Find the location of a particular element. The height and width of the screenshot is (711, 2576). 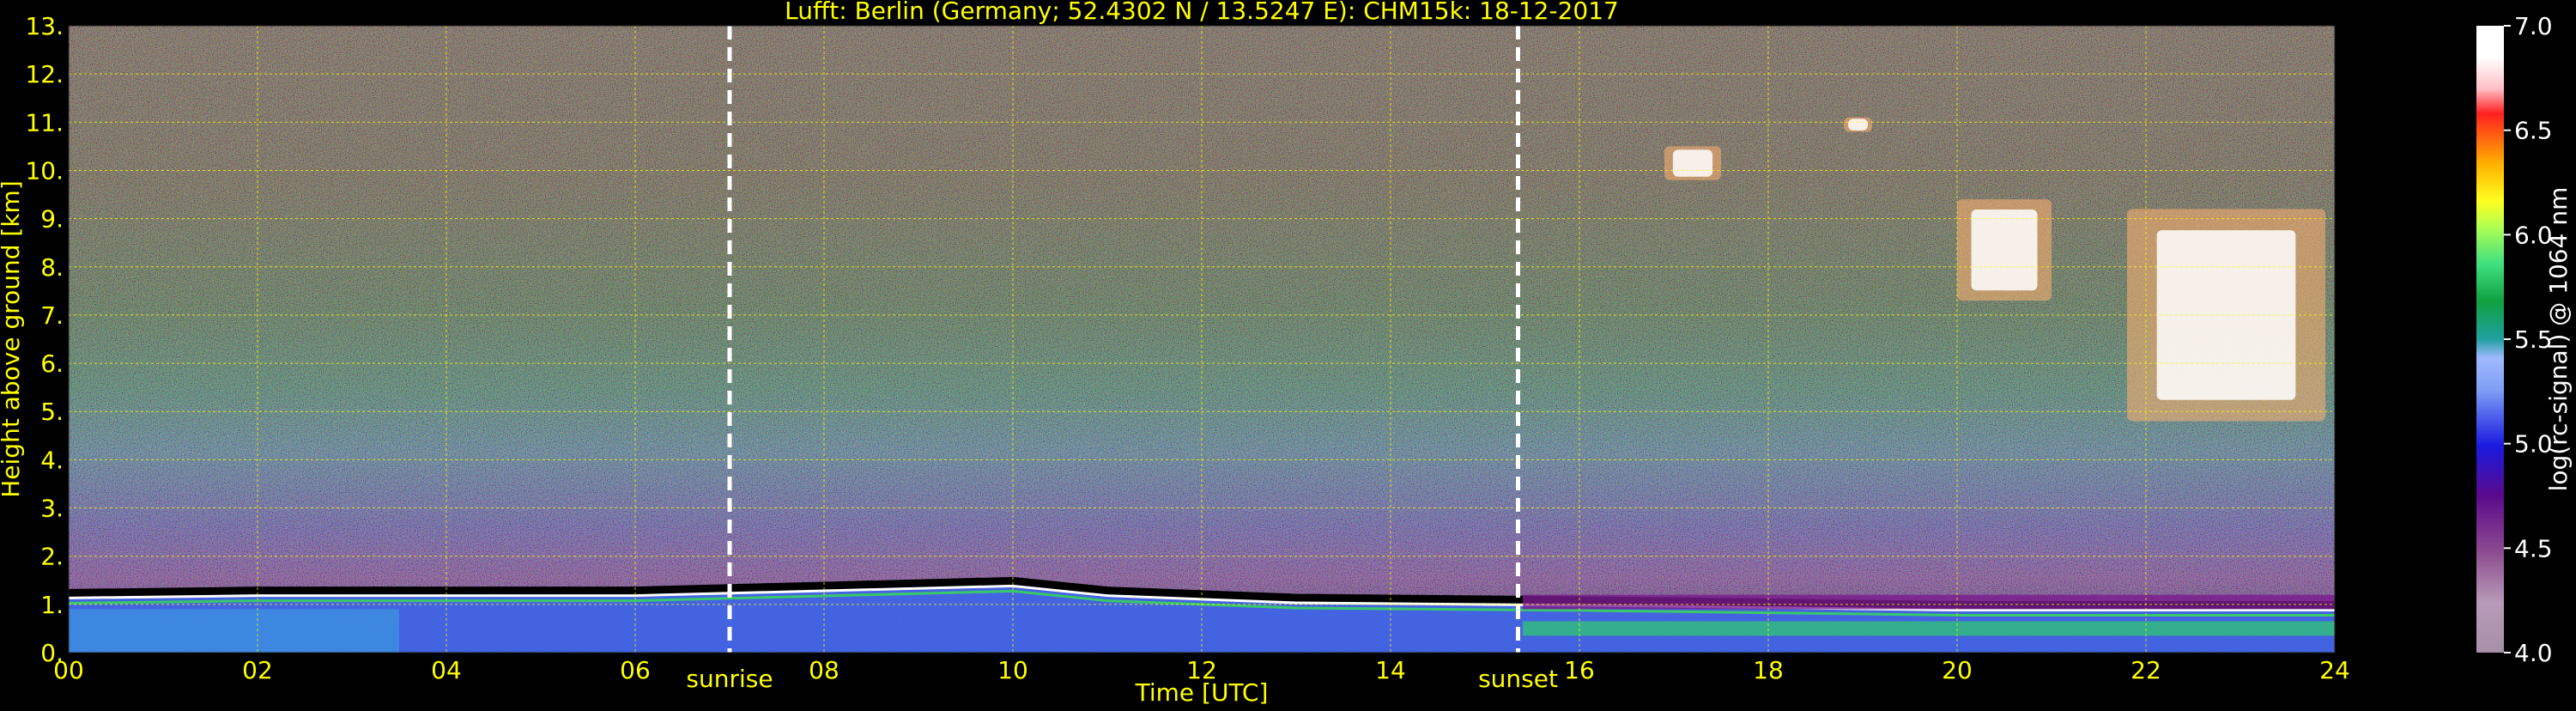

y-axis-label: Height above ground [km] is located at coordinates (12, 339).